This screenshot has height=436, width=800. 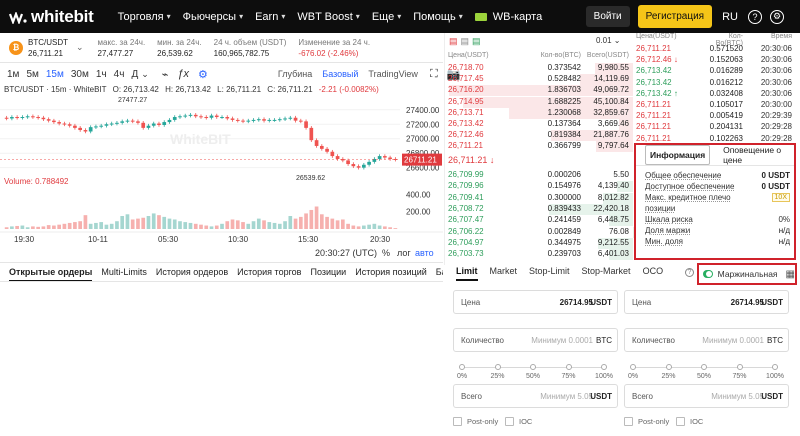 I want to click on fullscreen-icon: ⛶, so click(x=434, y=74).